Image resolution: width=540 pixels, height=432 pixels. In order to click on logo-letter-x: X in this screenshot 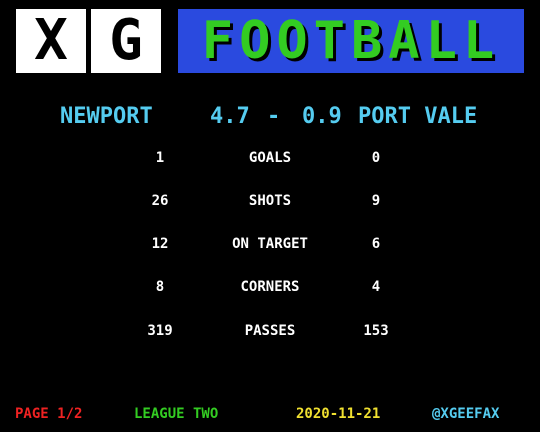, I will do `click(51, 41)`.